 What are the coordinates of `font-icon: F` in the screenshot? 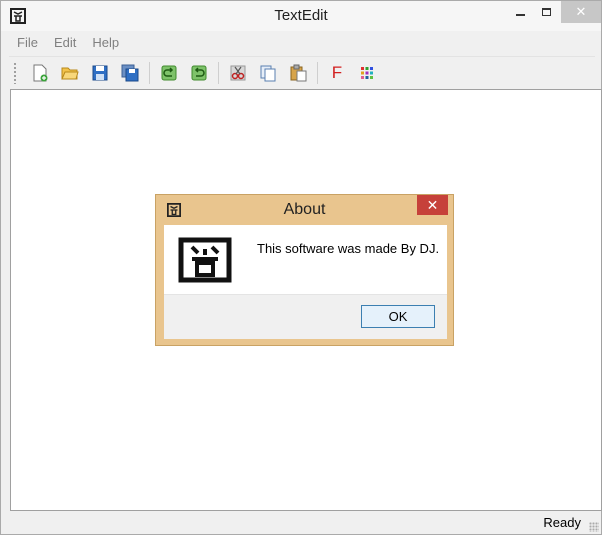 It's located at (337, 72).